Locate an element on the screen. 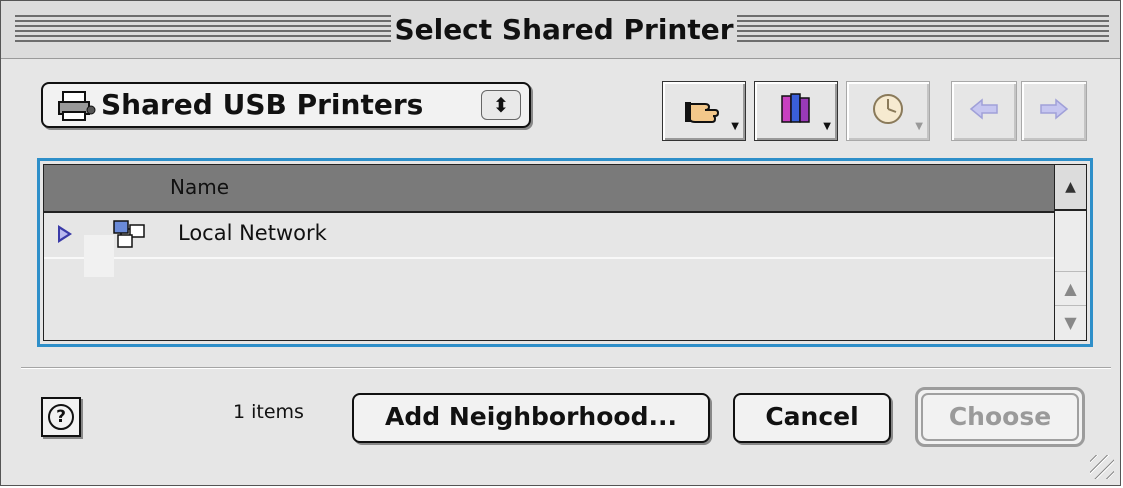 This screenshot has width=1123, height=488. popup-arrows-icon: ⬍ is located at coordinates (501, 105).